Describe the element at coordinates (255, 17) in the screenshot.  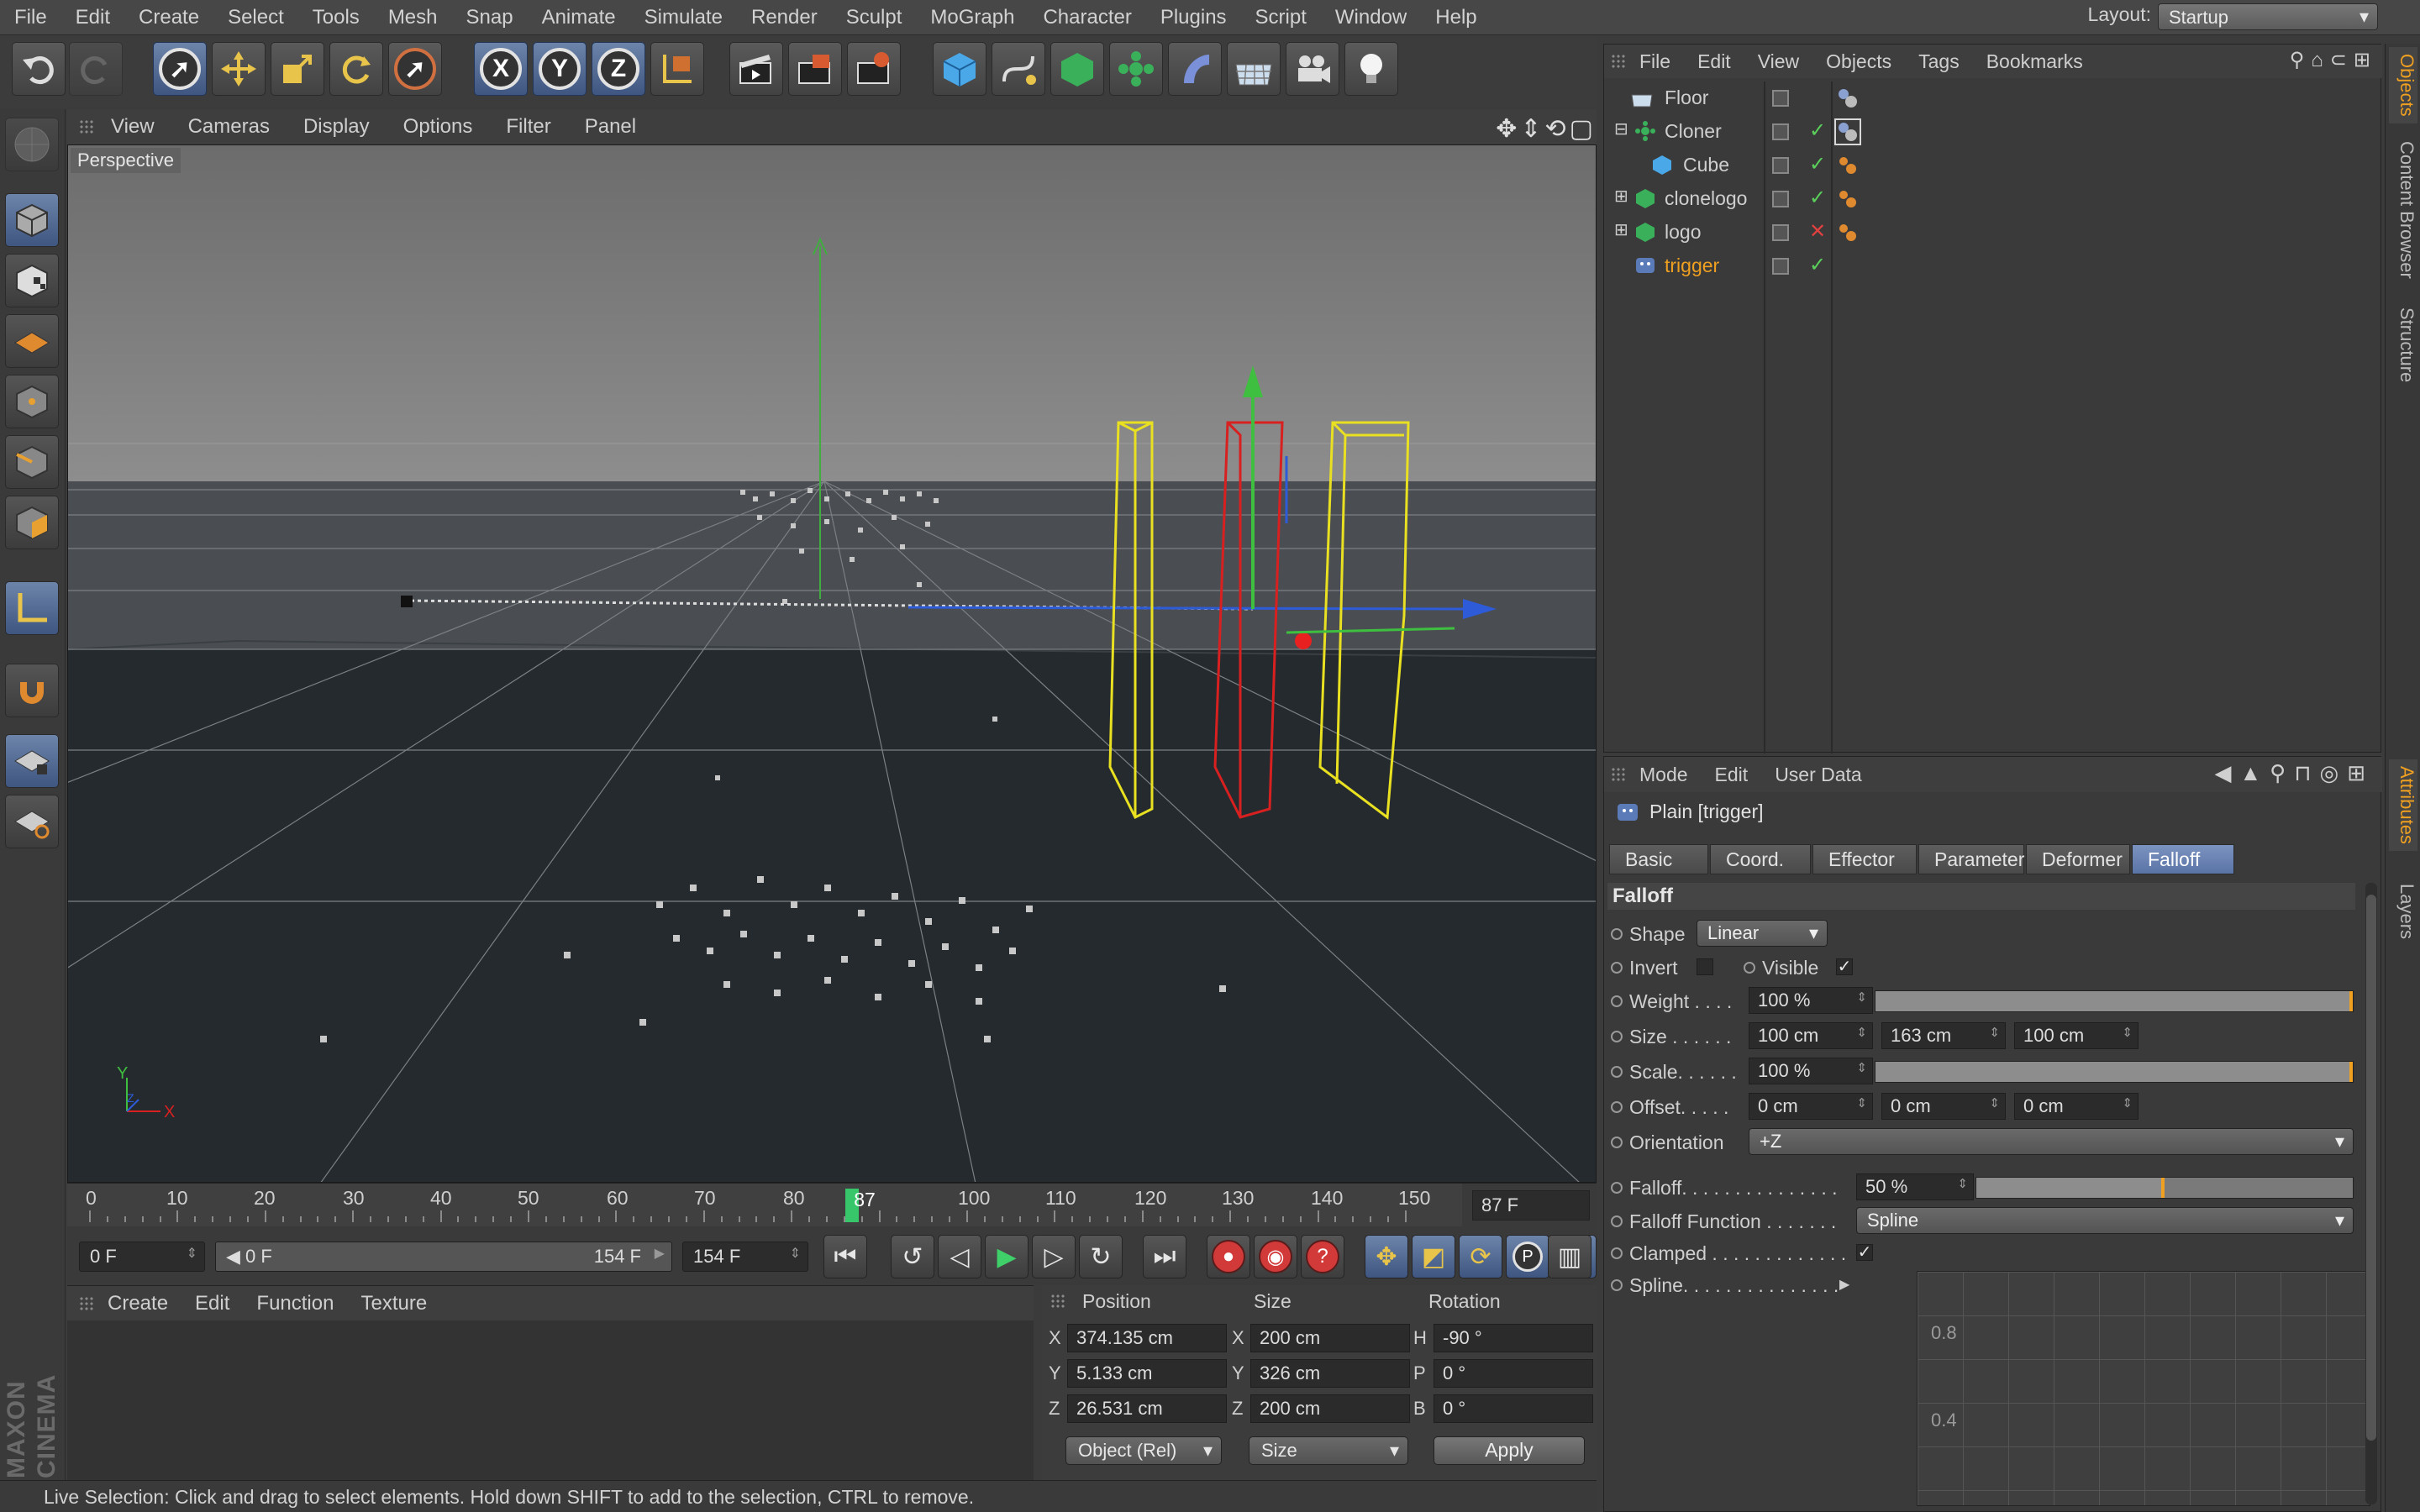
I see `menu-select: Select` at that location.